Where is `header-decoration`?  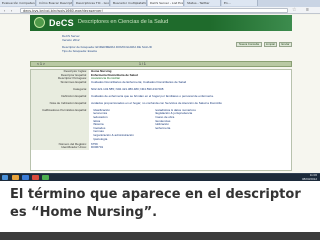
header-decoration is located at coordinates (251, 23).